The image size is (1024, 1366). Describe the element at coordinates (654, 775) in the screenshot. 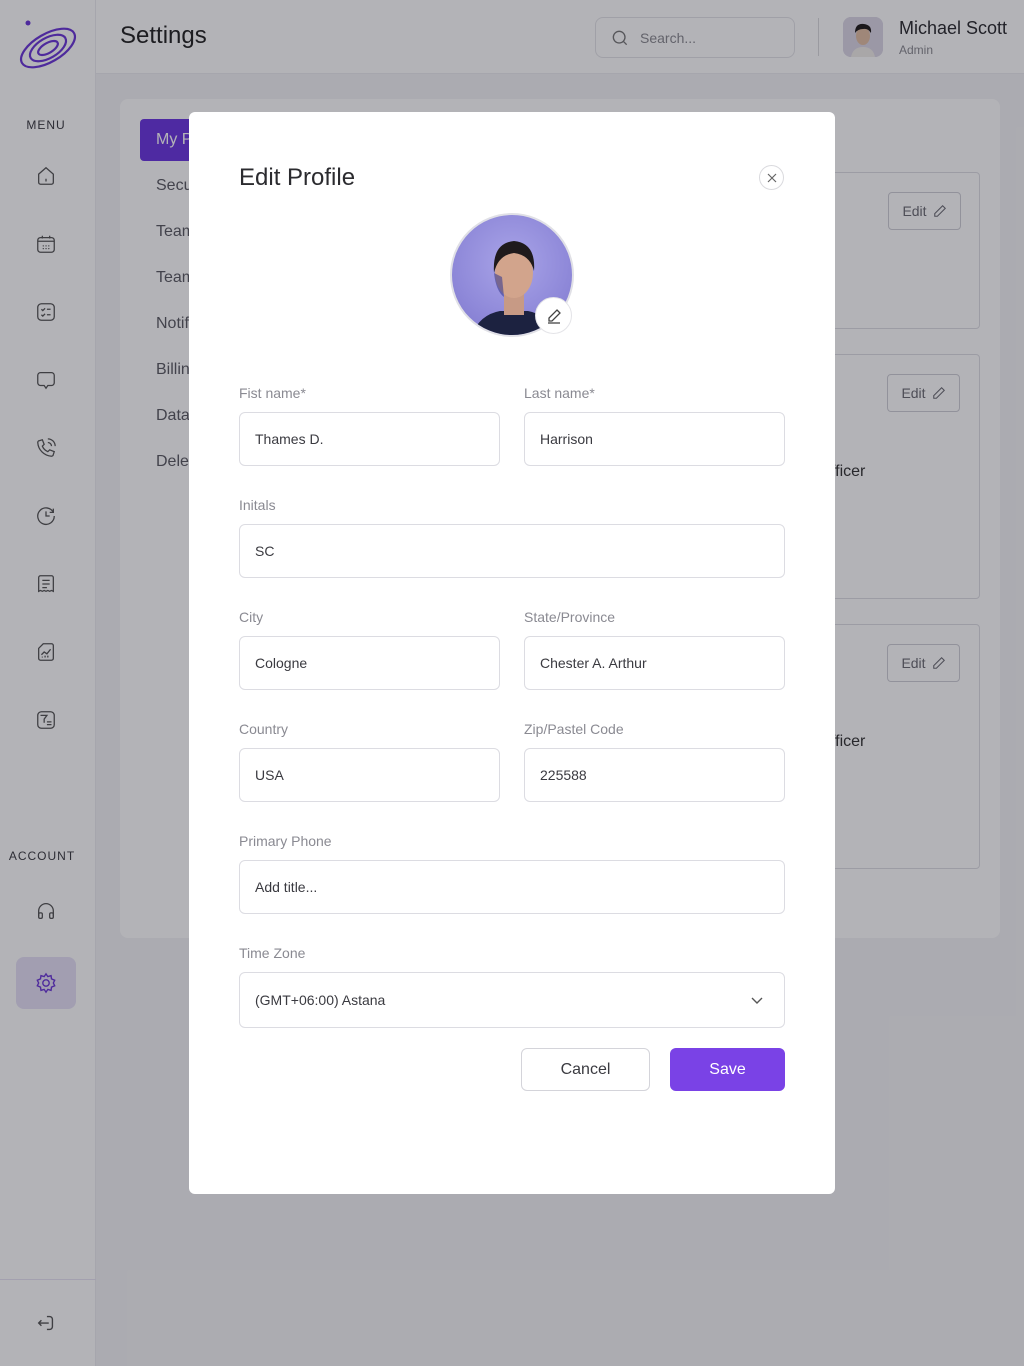

I see `zip-field: 225588` at that location.